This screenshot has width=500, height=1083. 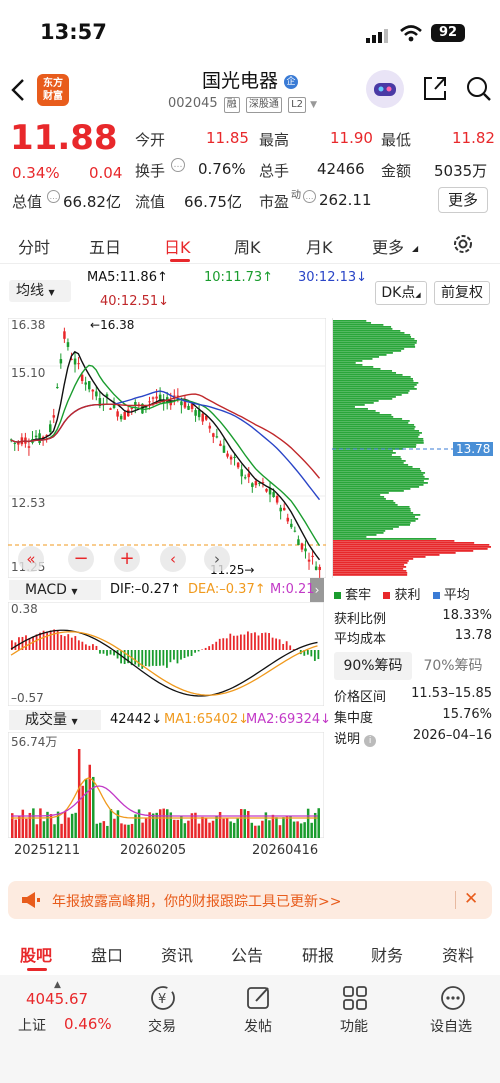 I want to click on tab-research: 研报, so click(x=318, y=954).